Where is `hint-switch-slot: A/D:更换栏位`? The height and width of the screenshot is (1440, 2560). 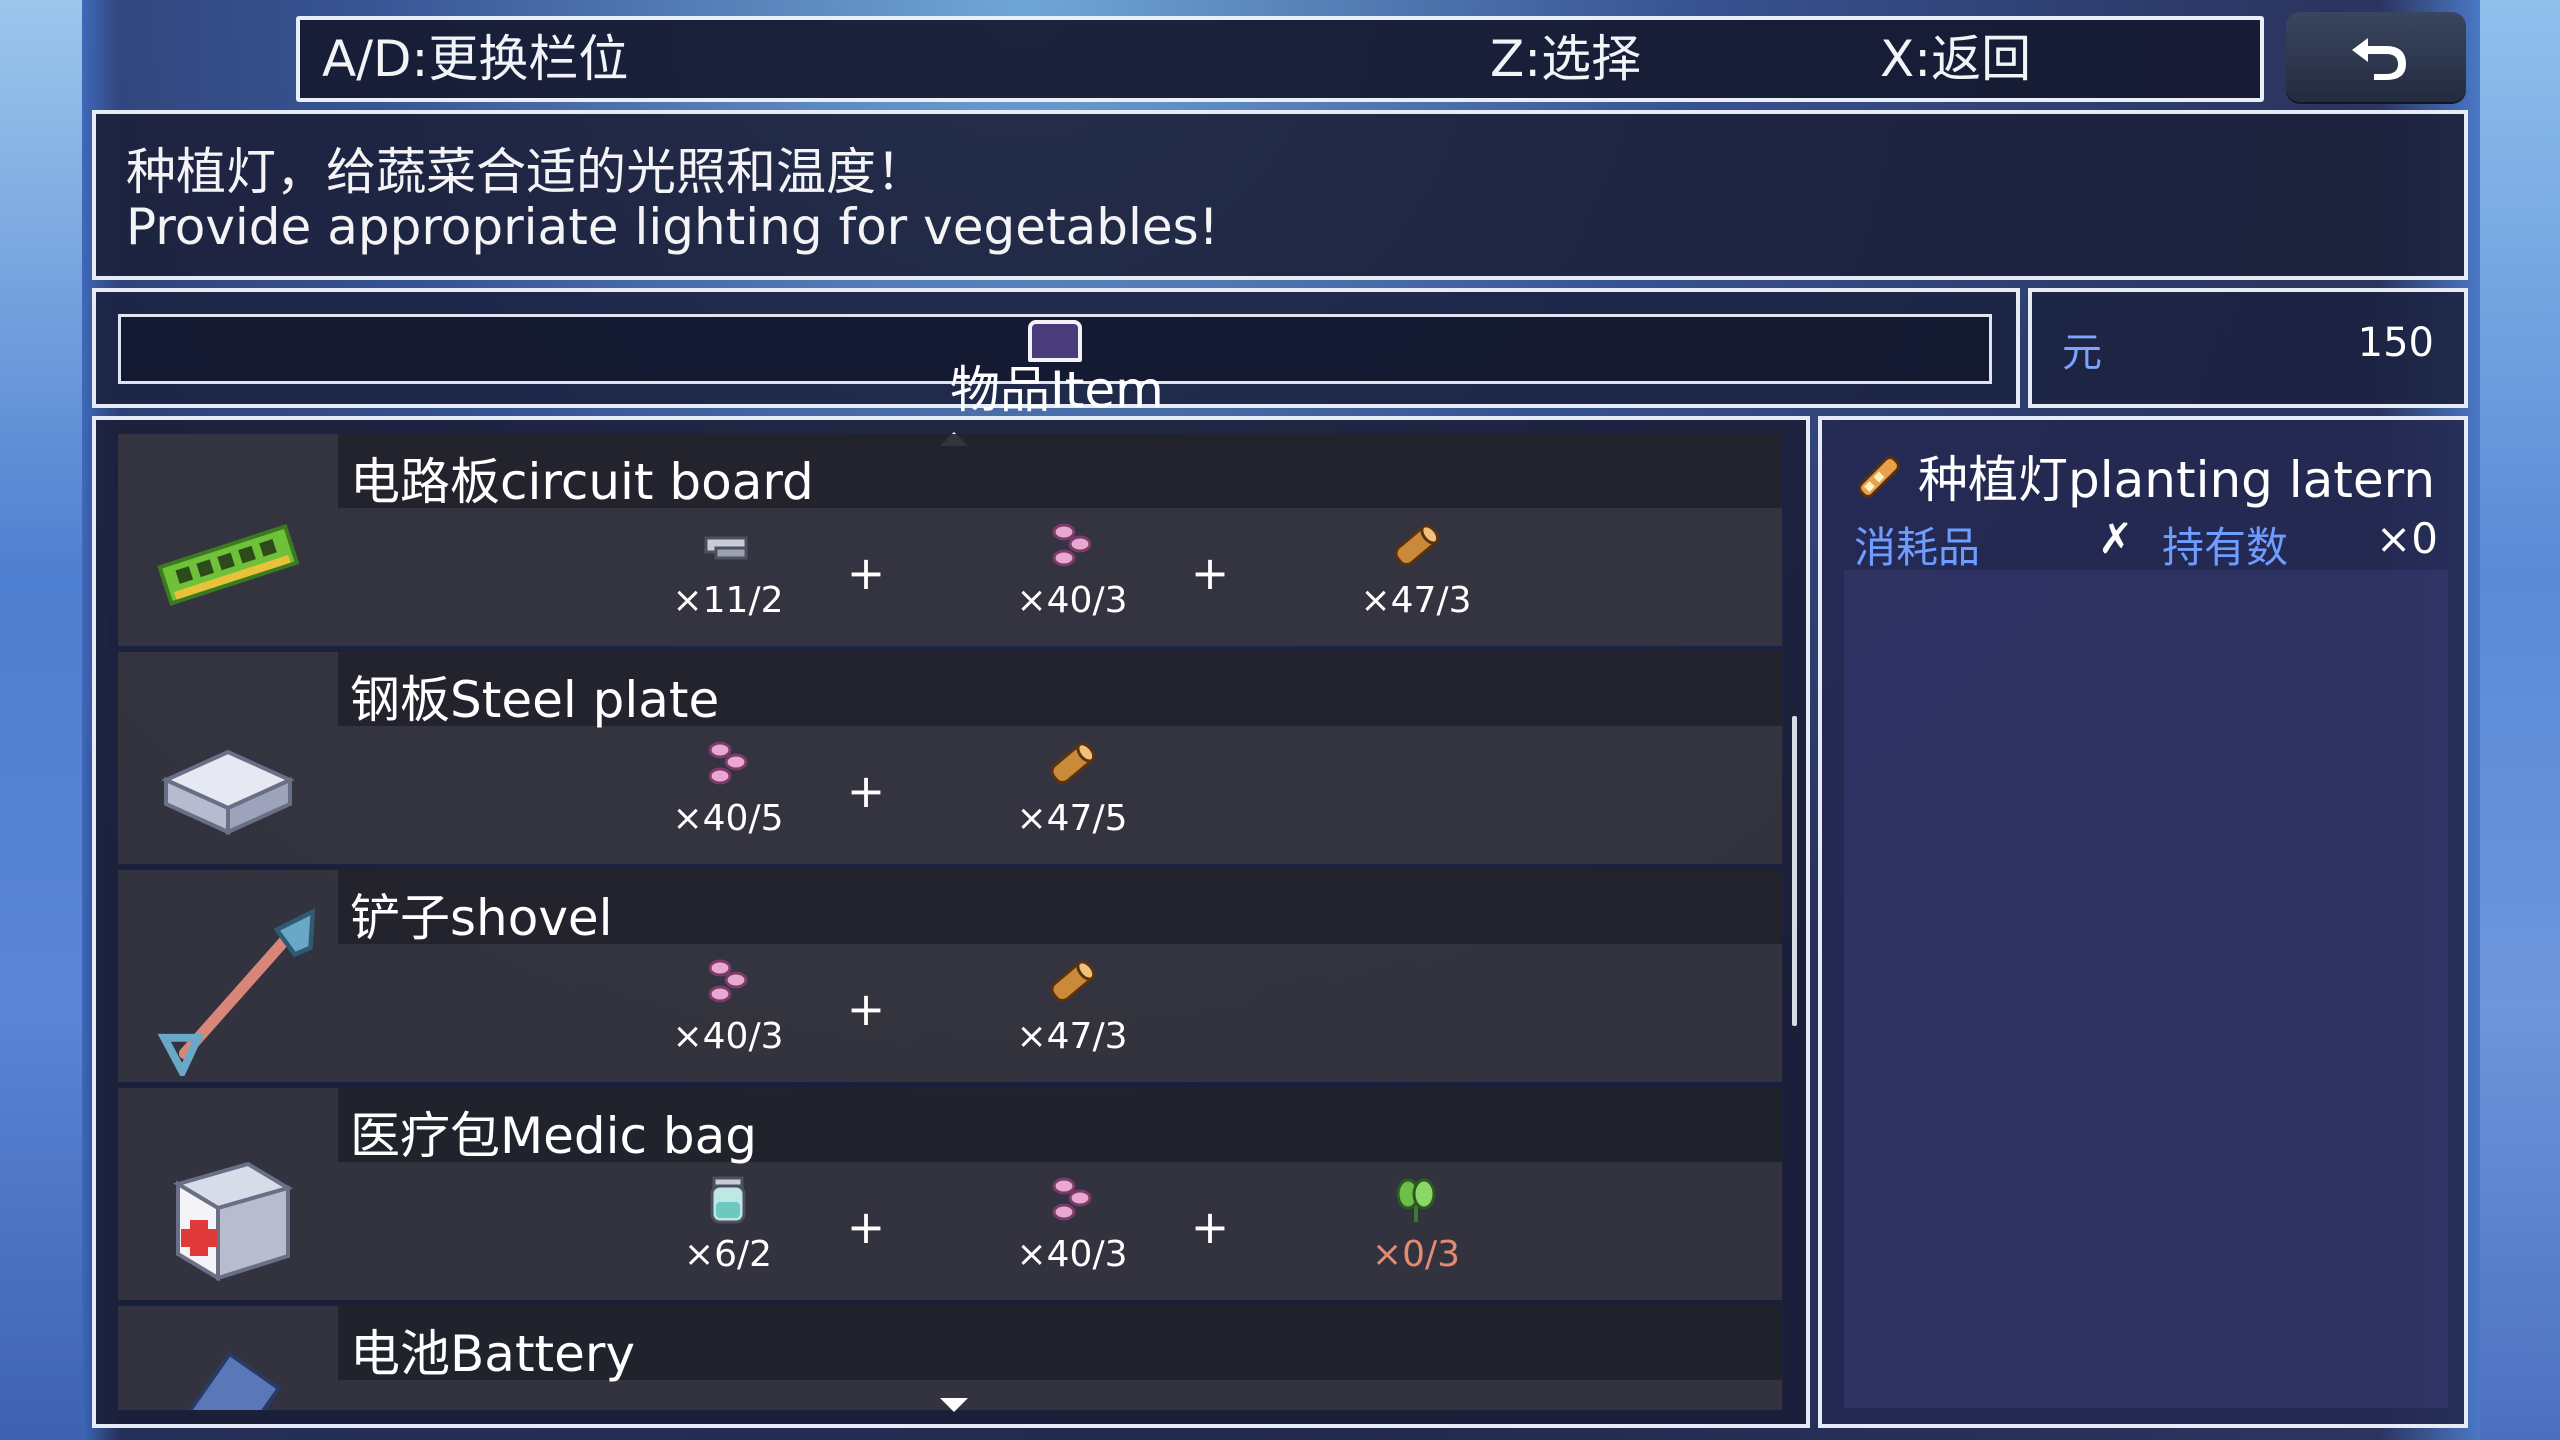 hint-switch-slot: A/D:更换栏位 is located at coordinates (475, 59).